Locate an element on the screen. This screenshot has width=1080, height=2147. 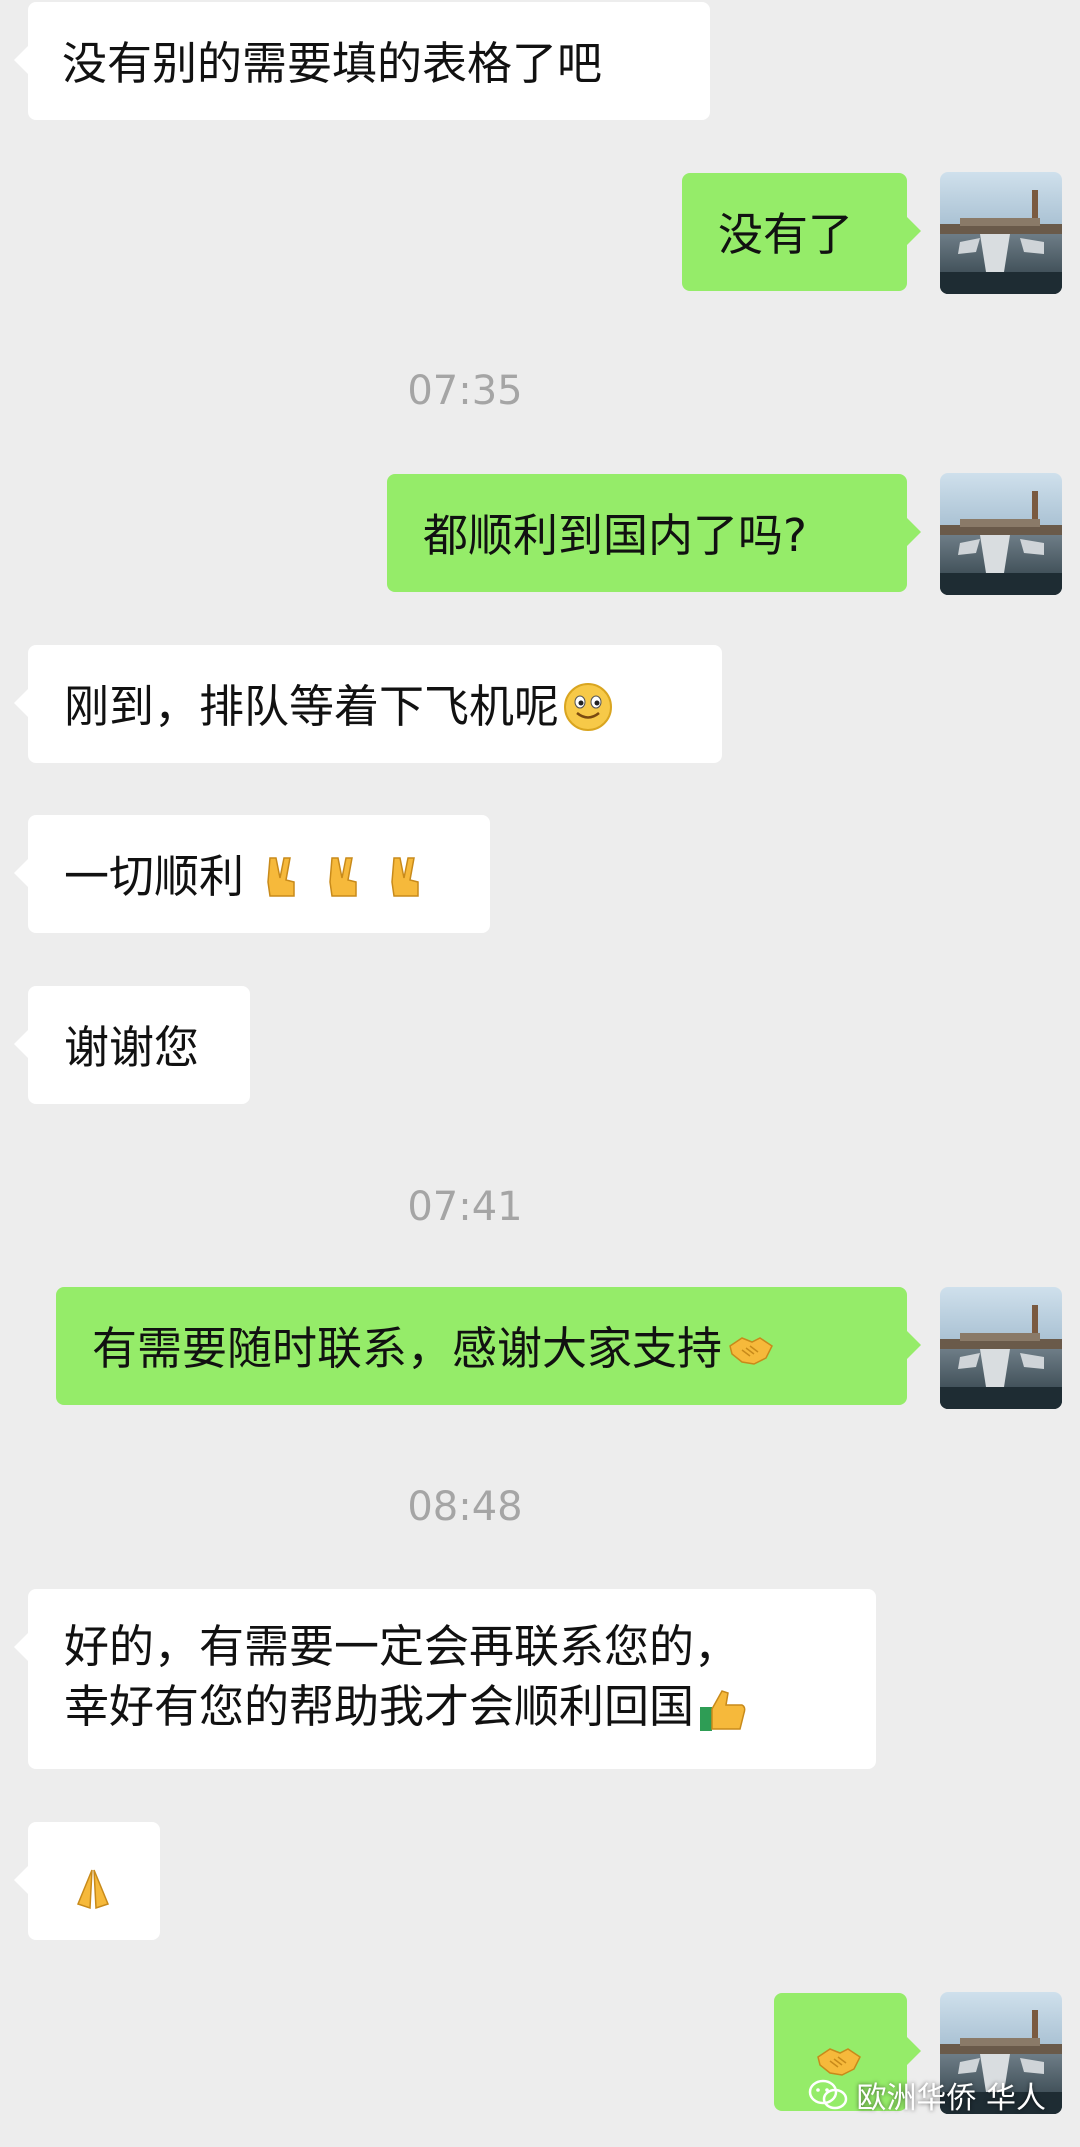
timestamp: 07:41 is located at coordinates (465, 1207).